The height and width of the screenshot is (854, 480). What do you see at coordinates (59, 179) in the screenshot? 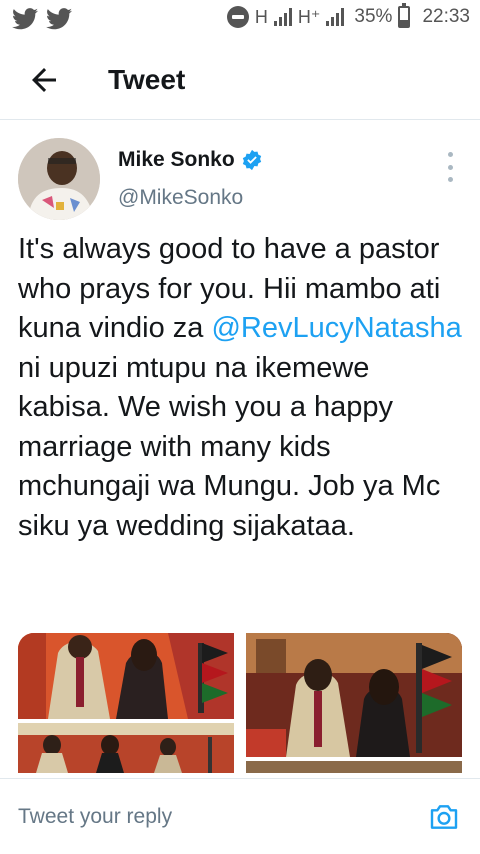
I see `avatar` at bounding box center [59, 179].